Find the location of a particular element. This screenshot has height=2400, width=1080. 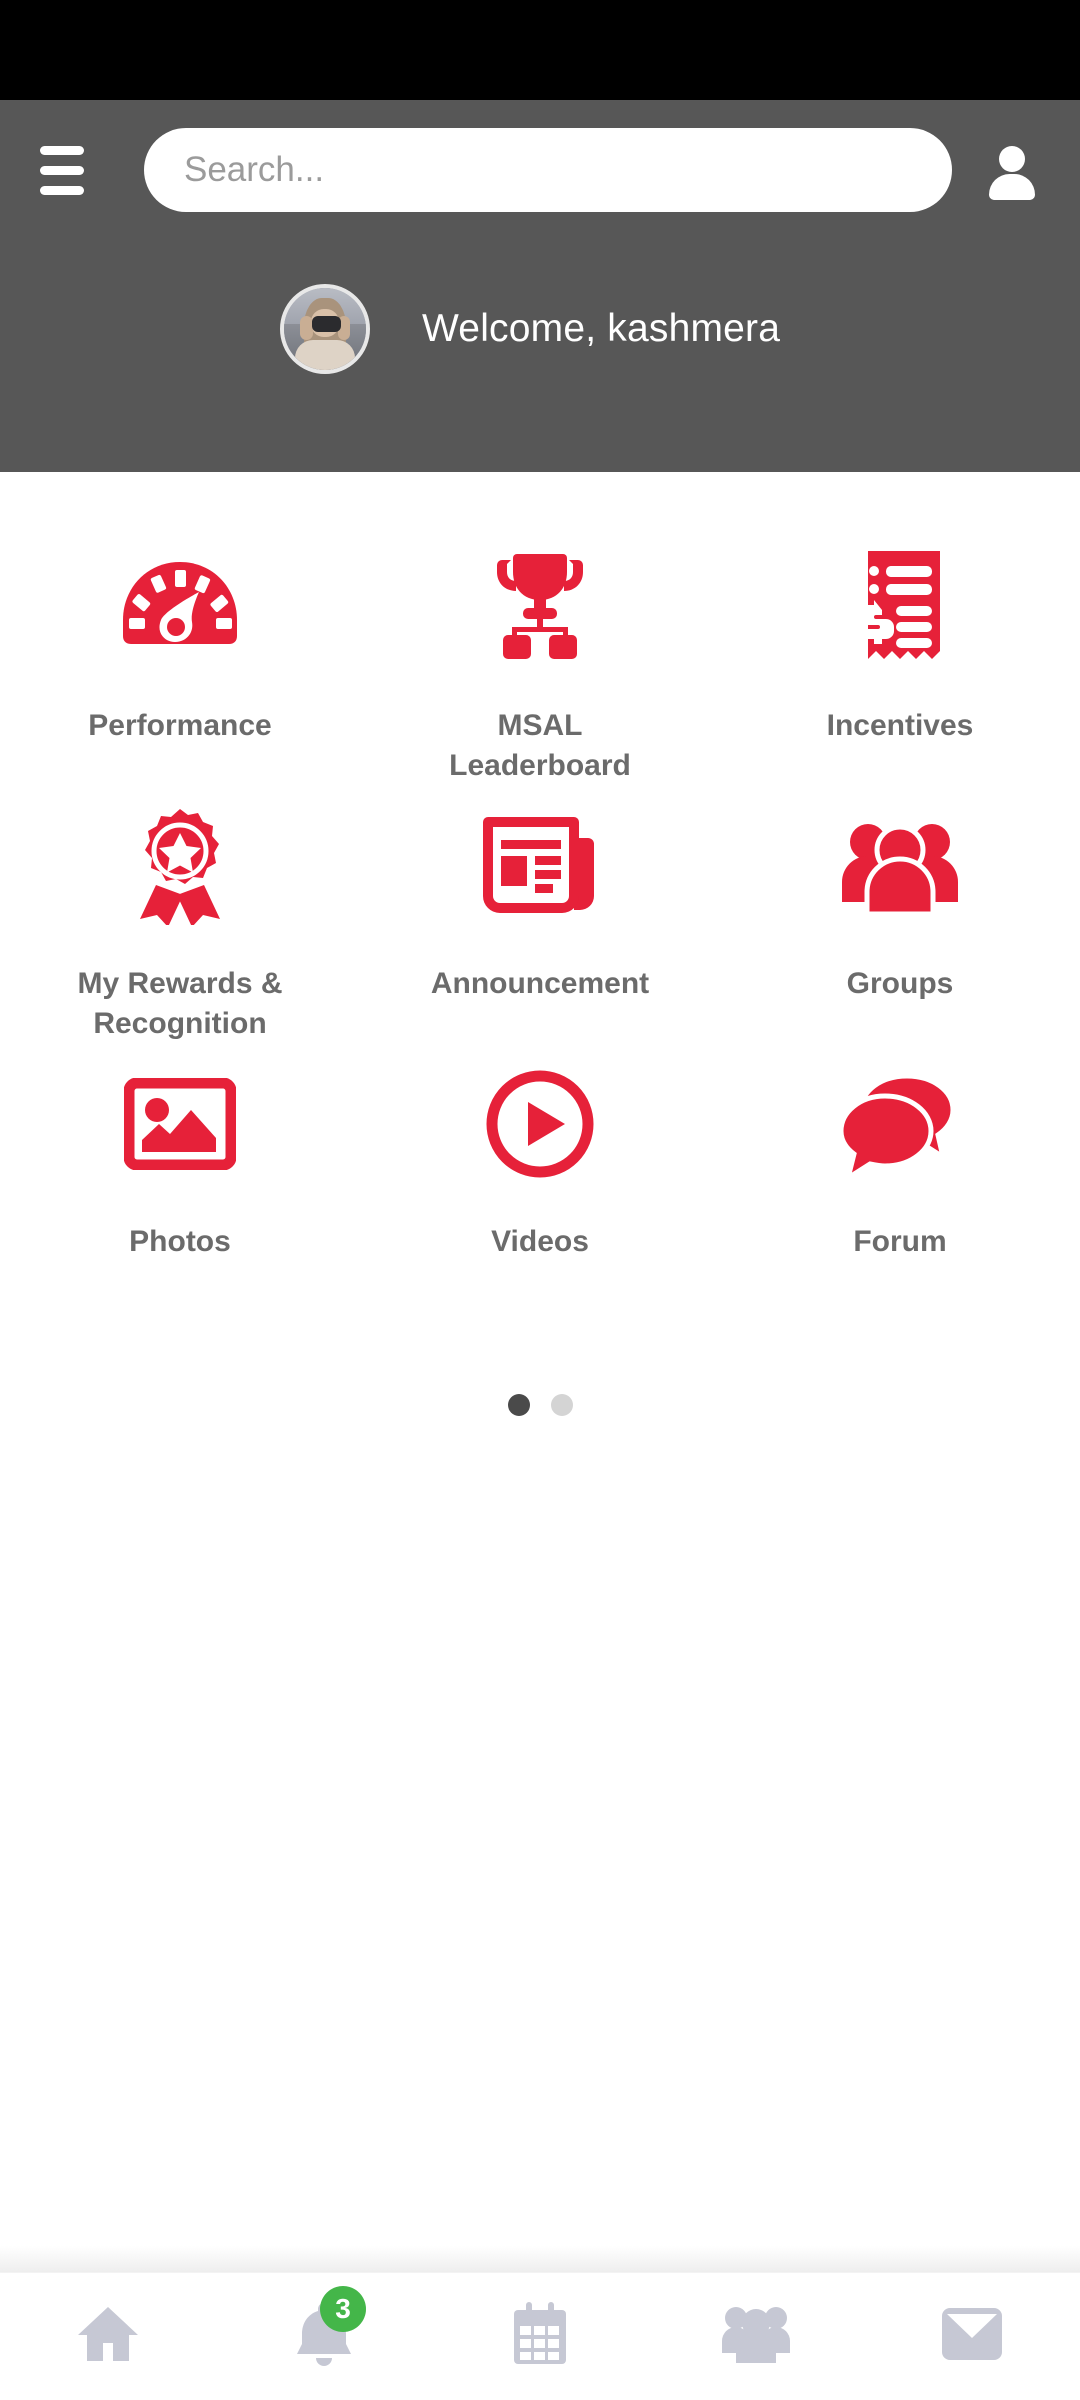

search-input is located at coordinates (548, 170).